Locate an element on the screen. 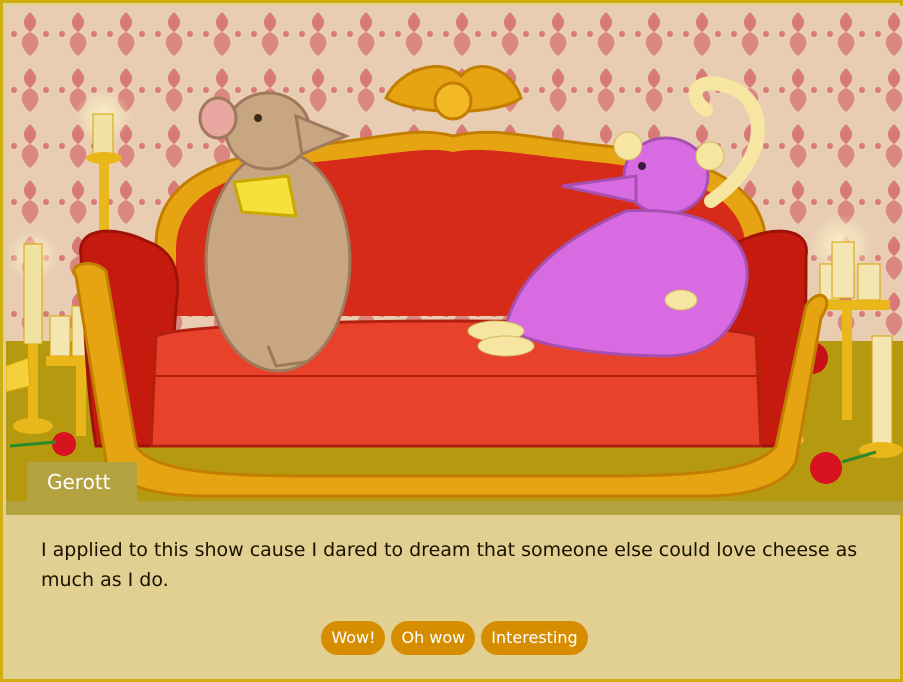 The height and width of the screenshot is (682, 903). choice-wow-button: Wow! is located at coordinates (353, 638).